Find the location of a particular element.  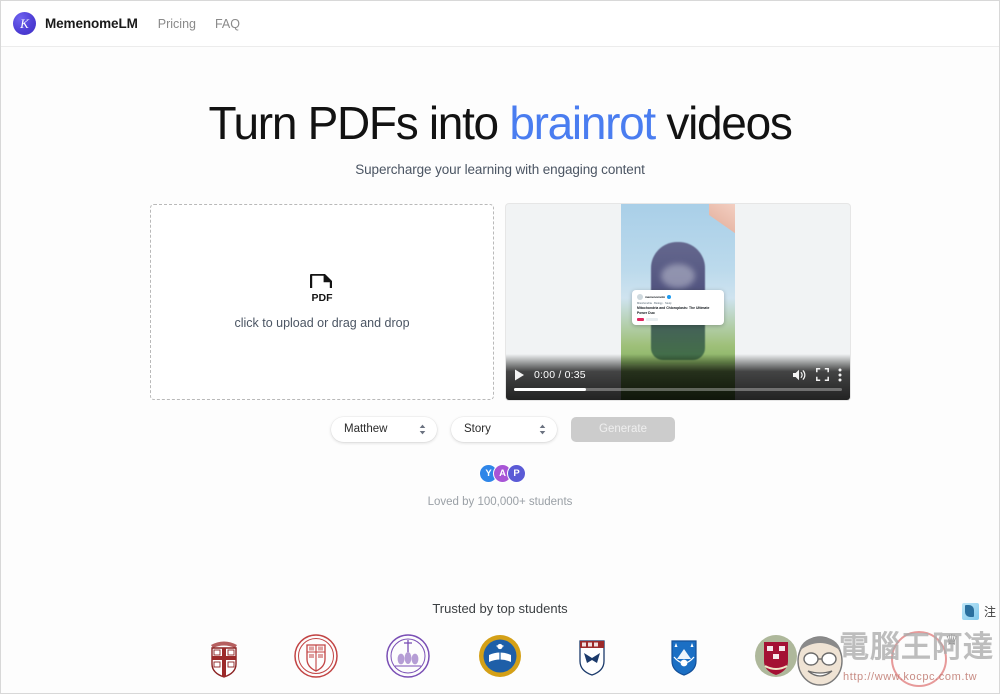

kebab-menu-icon is located at coordinates (840, 375).